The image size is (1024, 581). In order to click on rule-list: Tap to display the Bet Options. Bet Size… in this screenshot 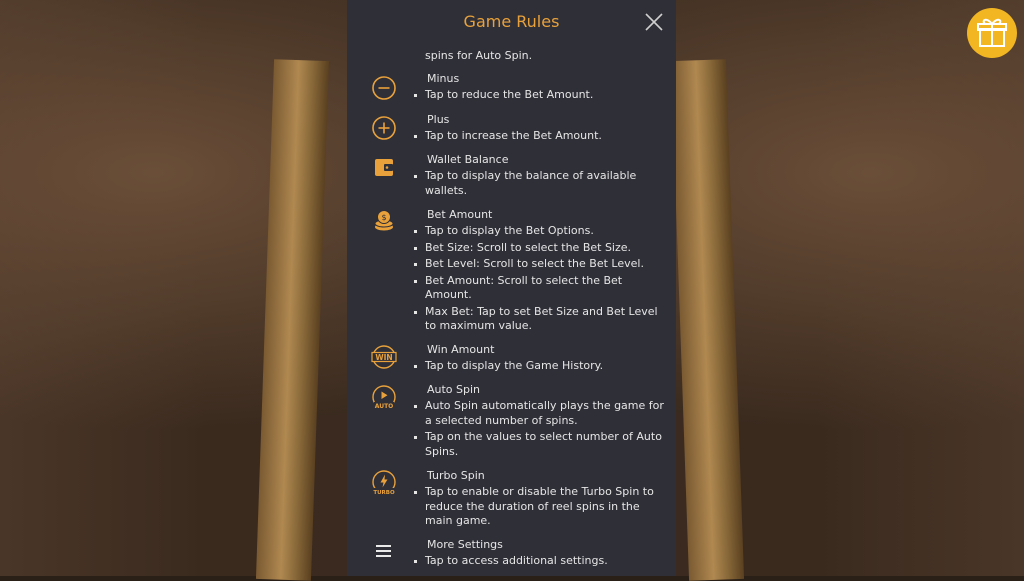, I will do `click(539, 280)`.